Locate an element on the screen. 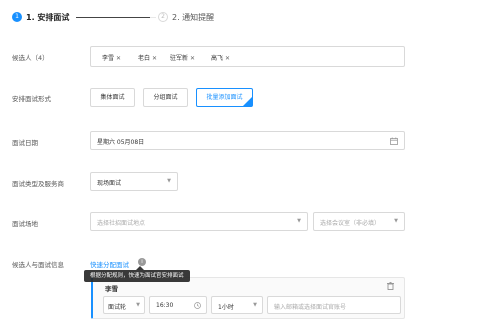  batch-add-interview-label: 批量添加面试 is located at coordinates (224, 97).